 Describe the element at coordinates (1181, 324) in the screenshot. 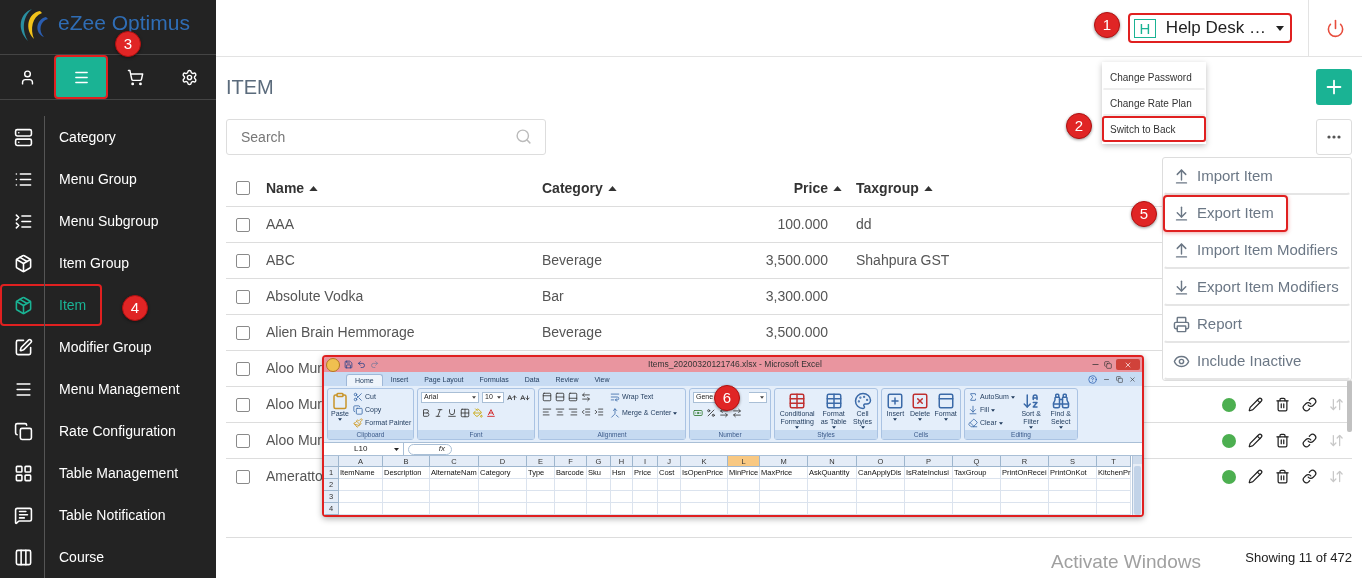

I see `printer-icon` at that location.